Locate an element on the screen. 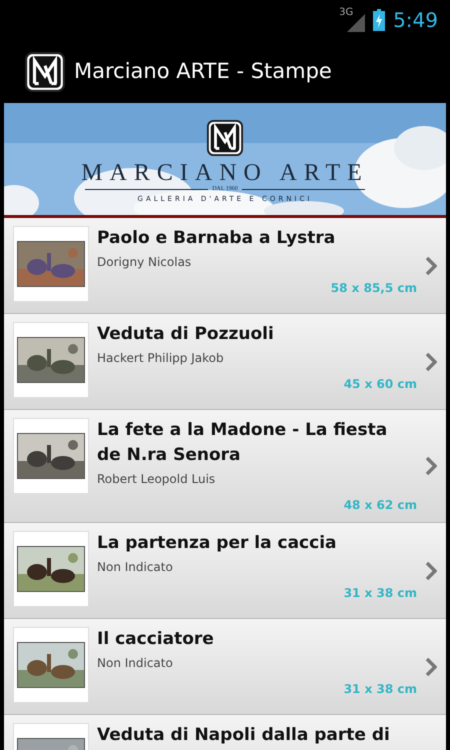 The width and height of the screenshot is (450, 750). battery-icon is located at coordinates (379, 20).